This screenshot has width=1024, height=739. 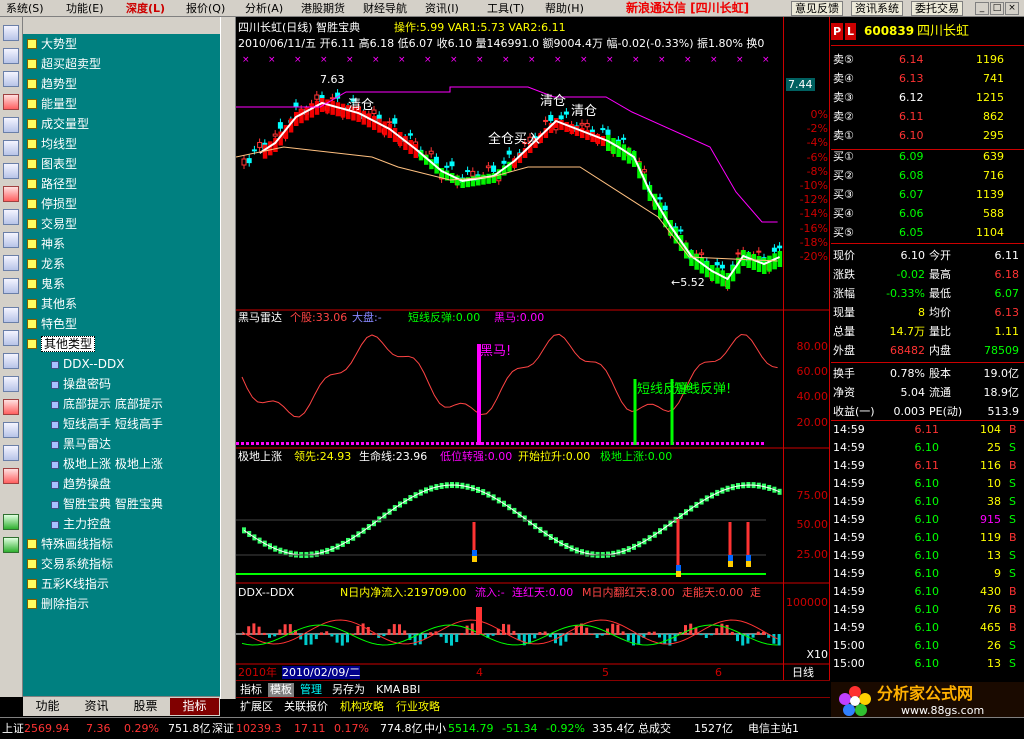 I want to click on tree-item: 特色型, so click(x=52, y=324).